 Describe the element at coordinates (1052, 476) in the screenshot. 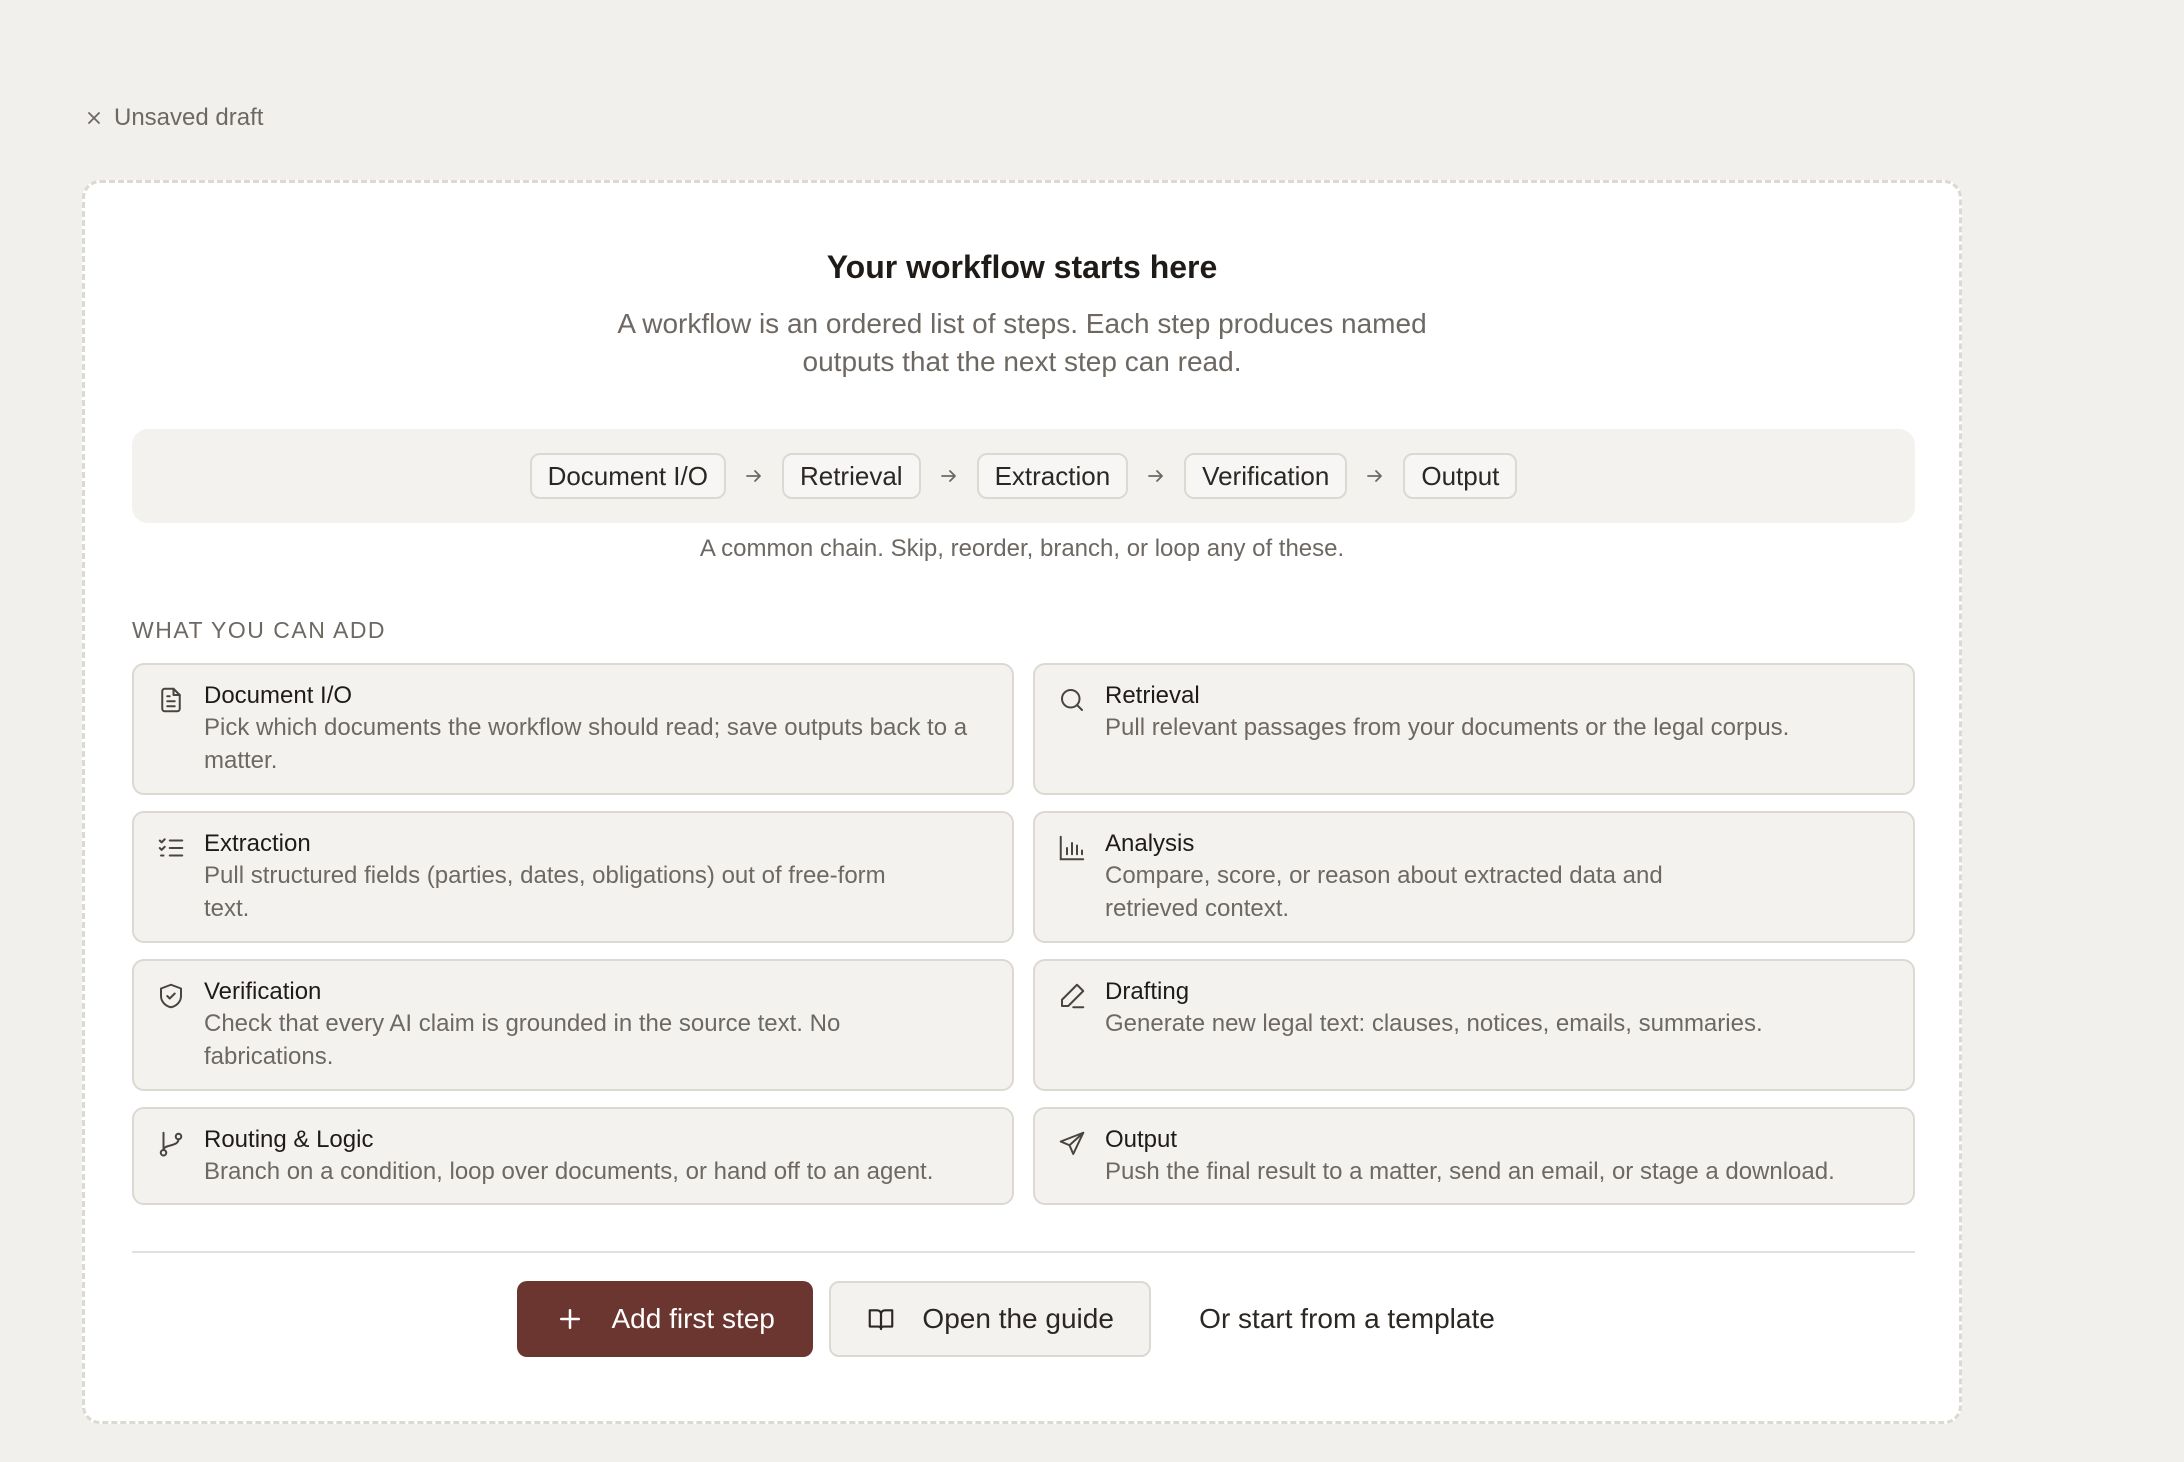

I see `chain-step: Extraction` at that location.